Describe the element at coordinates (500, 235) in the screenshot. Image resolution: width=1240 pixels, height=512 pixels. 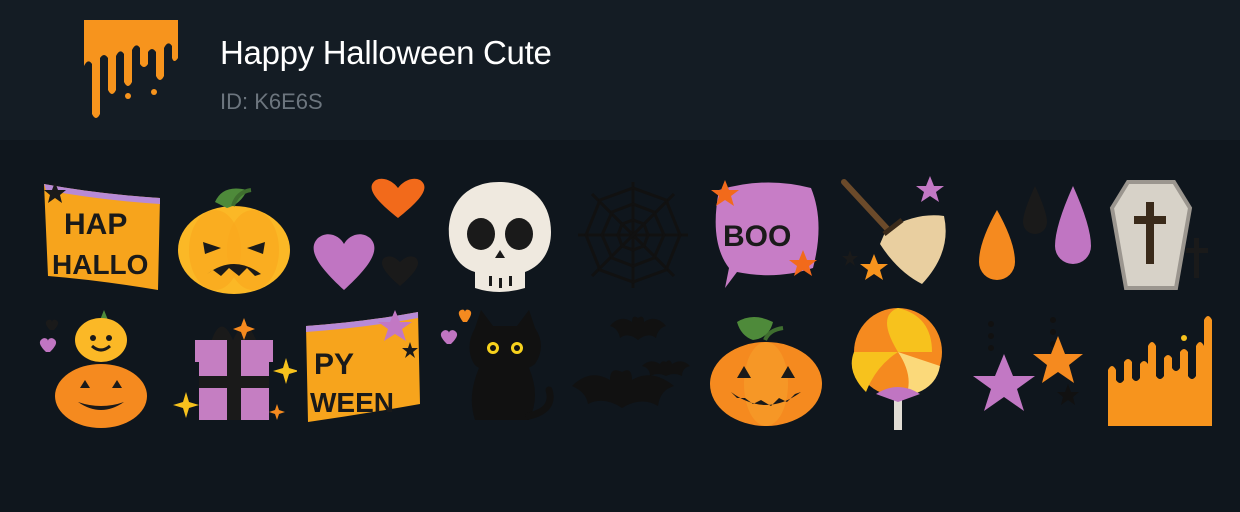
I see `skull-sticker` at that location.